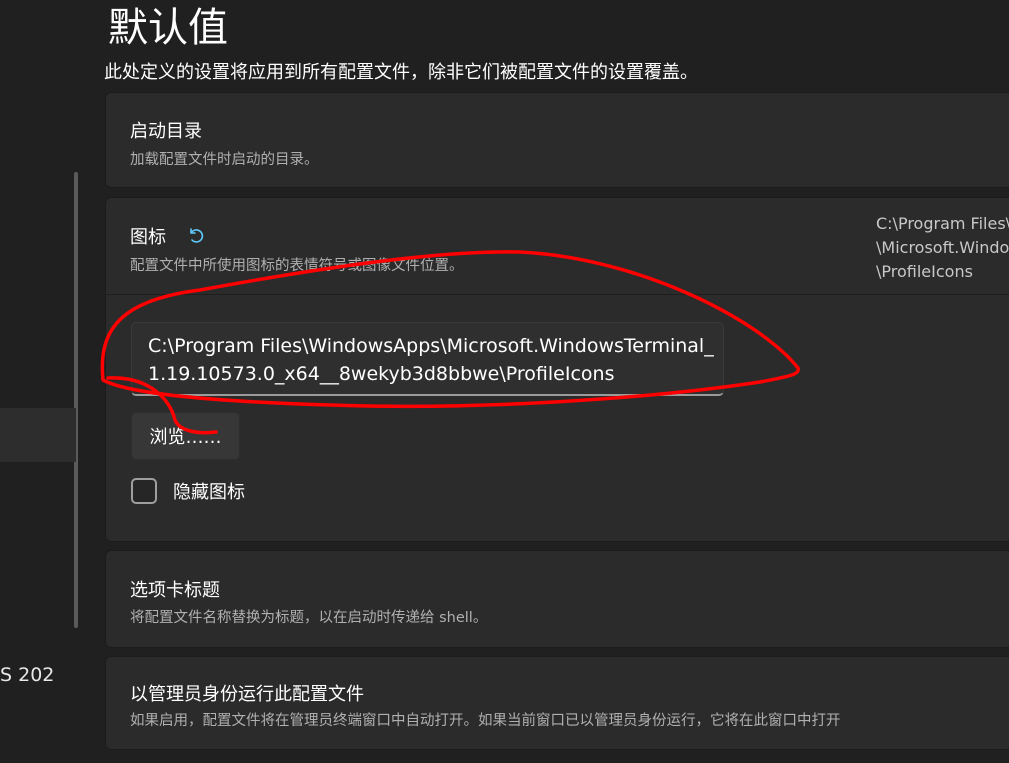 The width and height of the screenshot is (1009, 763). What do you see at coordinates (224, 160) in the screenshot?
I see `setting-description: 加载配置文件时启动的目录。` at bounding box center [224, 160].